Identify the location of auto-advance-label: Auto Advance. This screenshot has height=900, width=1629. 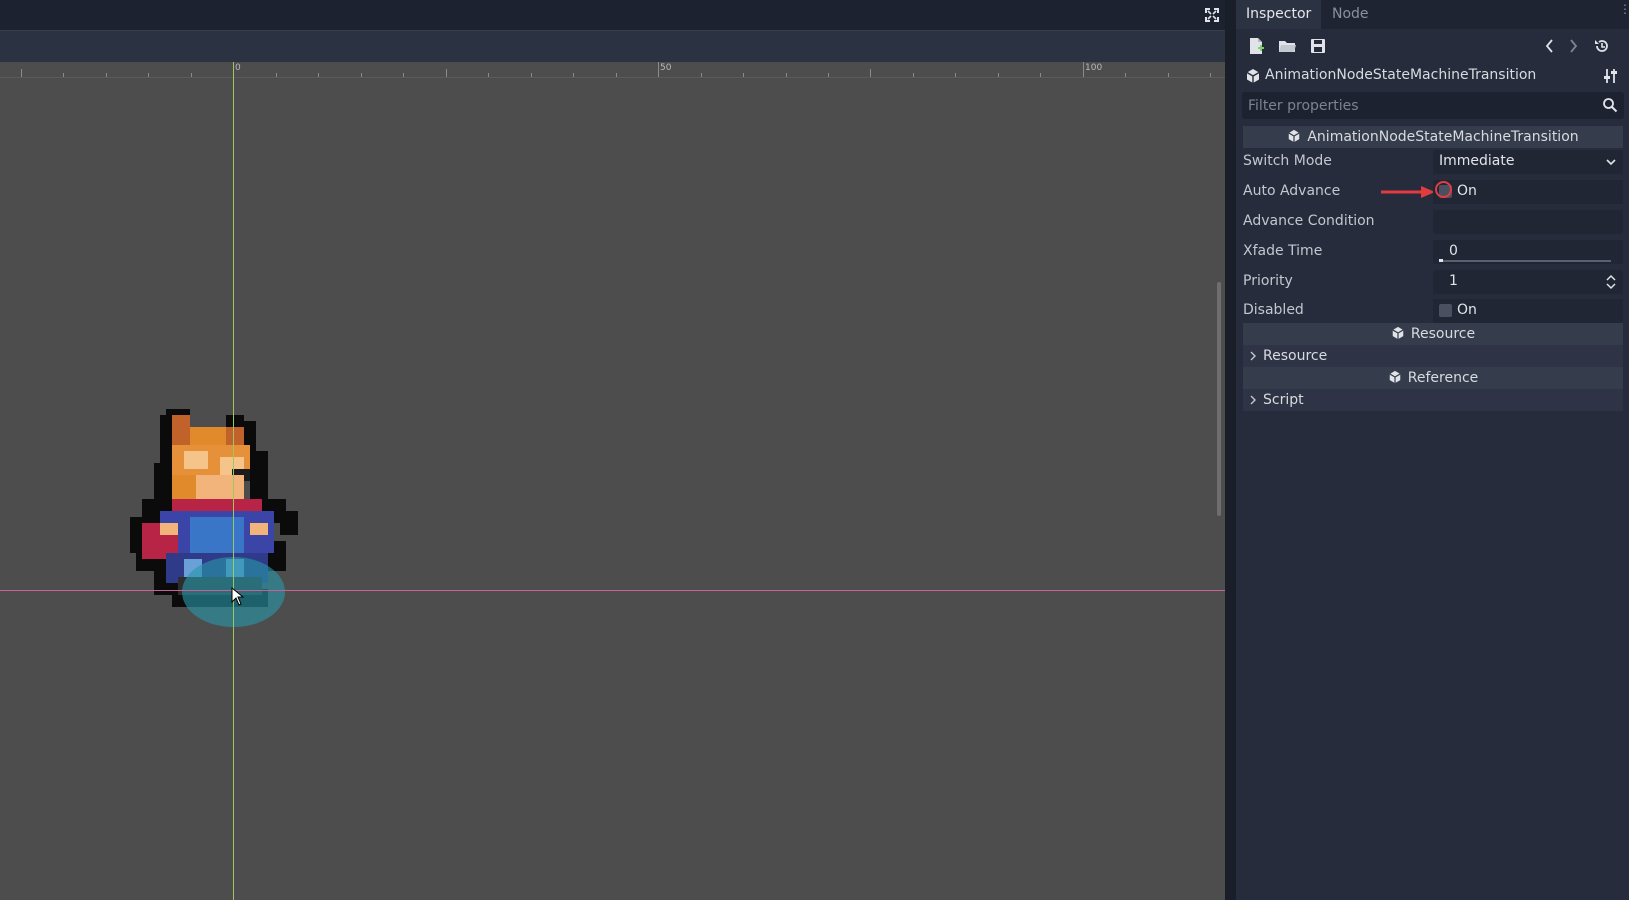
(1292, 191).